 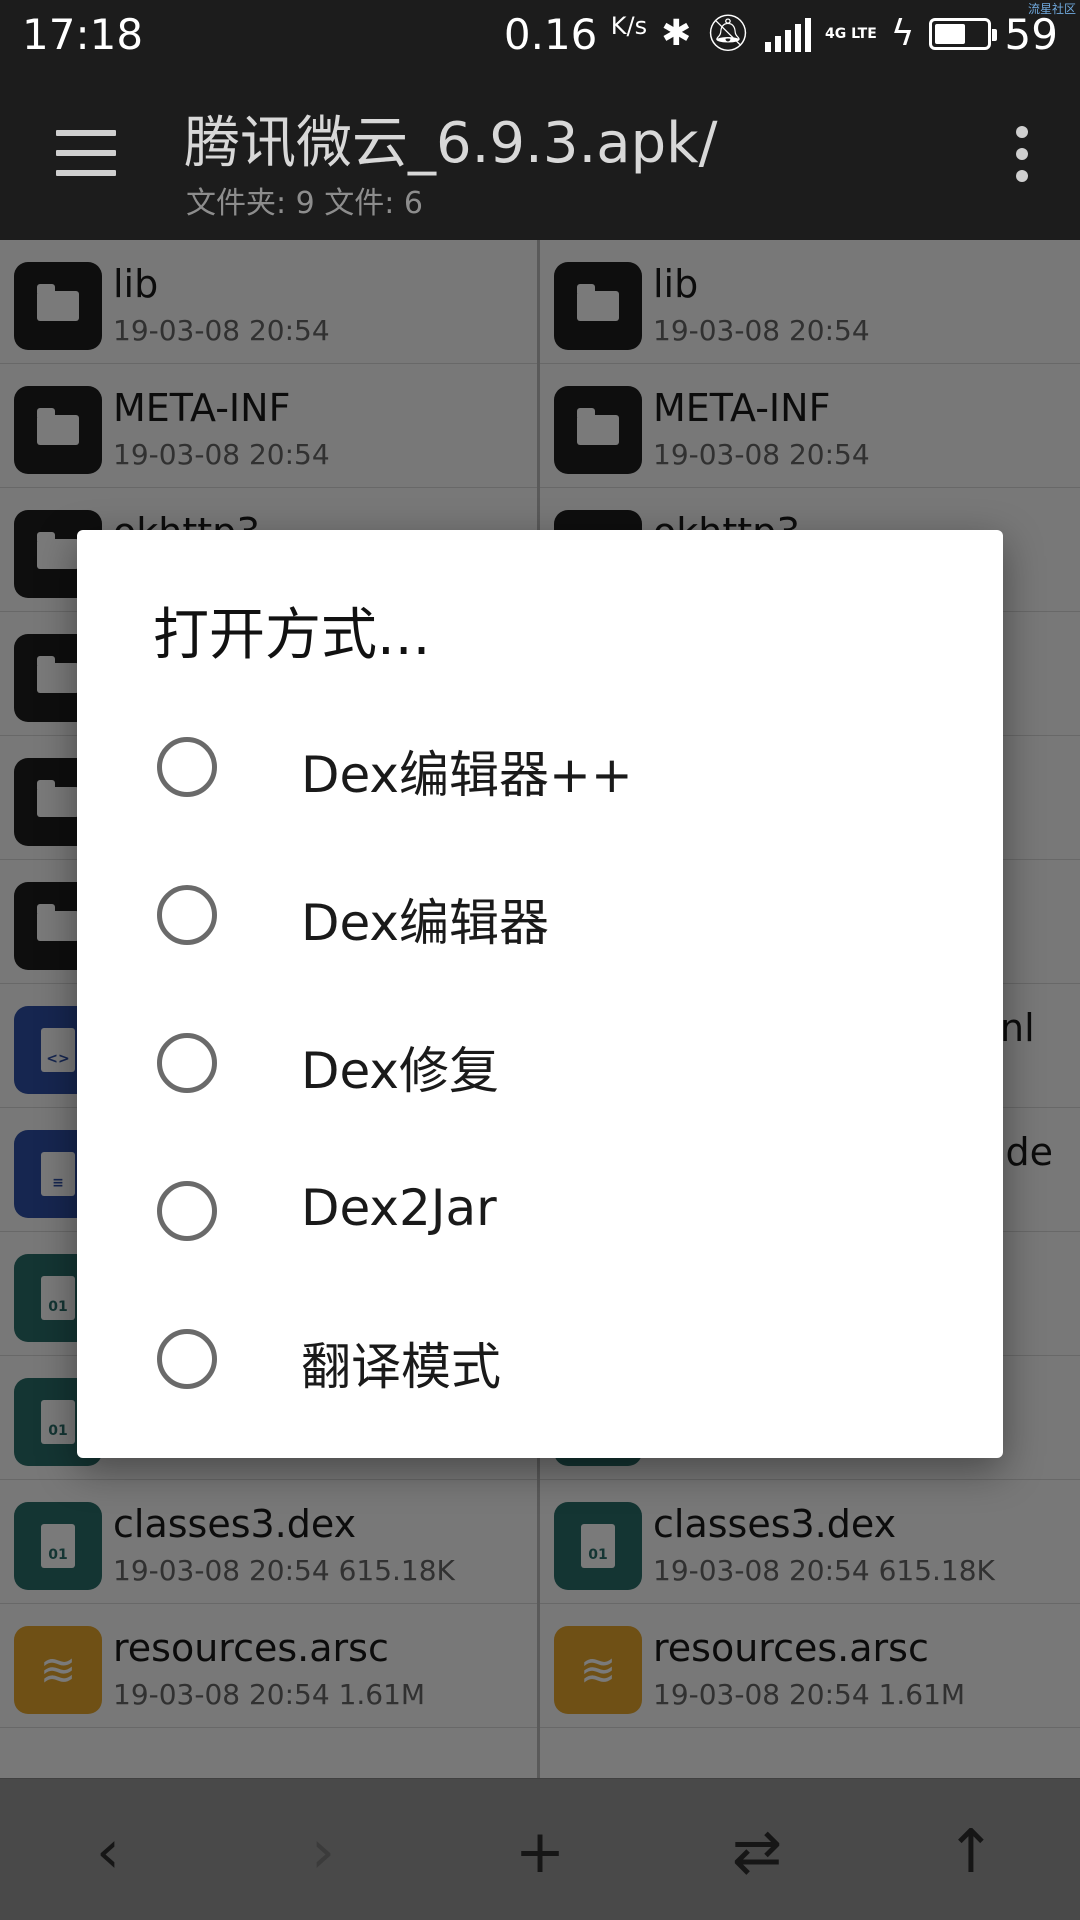 What do you see at coordinates (787, 34) in the screenshot?
I see `signal-icon` at bounding box center [787, 34].